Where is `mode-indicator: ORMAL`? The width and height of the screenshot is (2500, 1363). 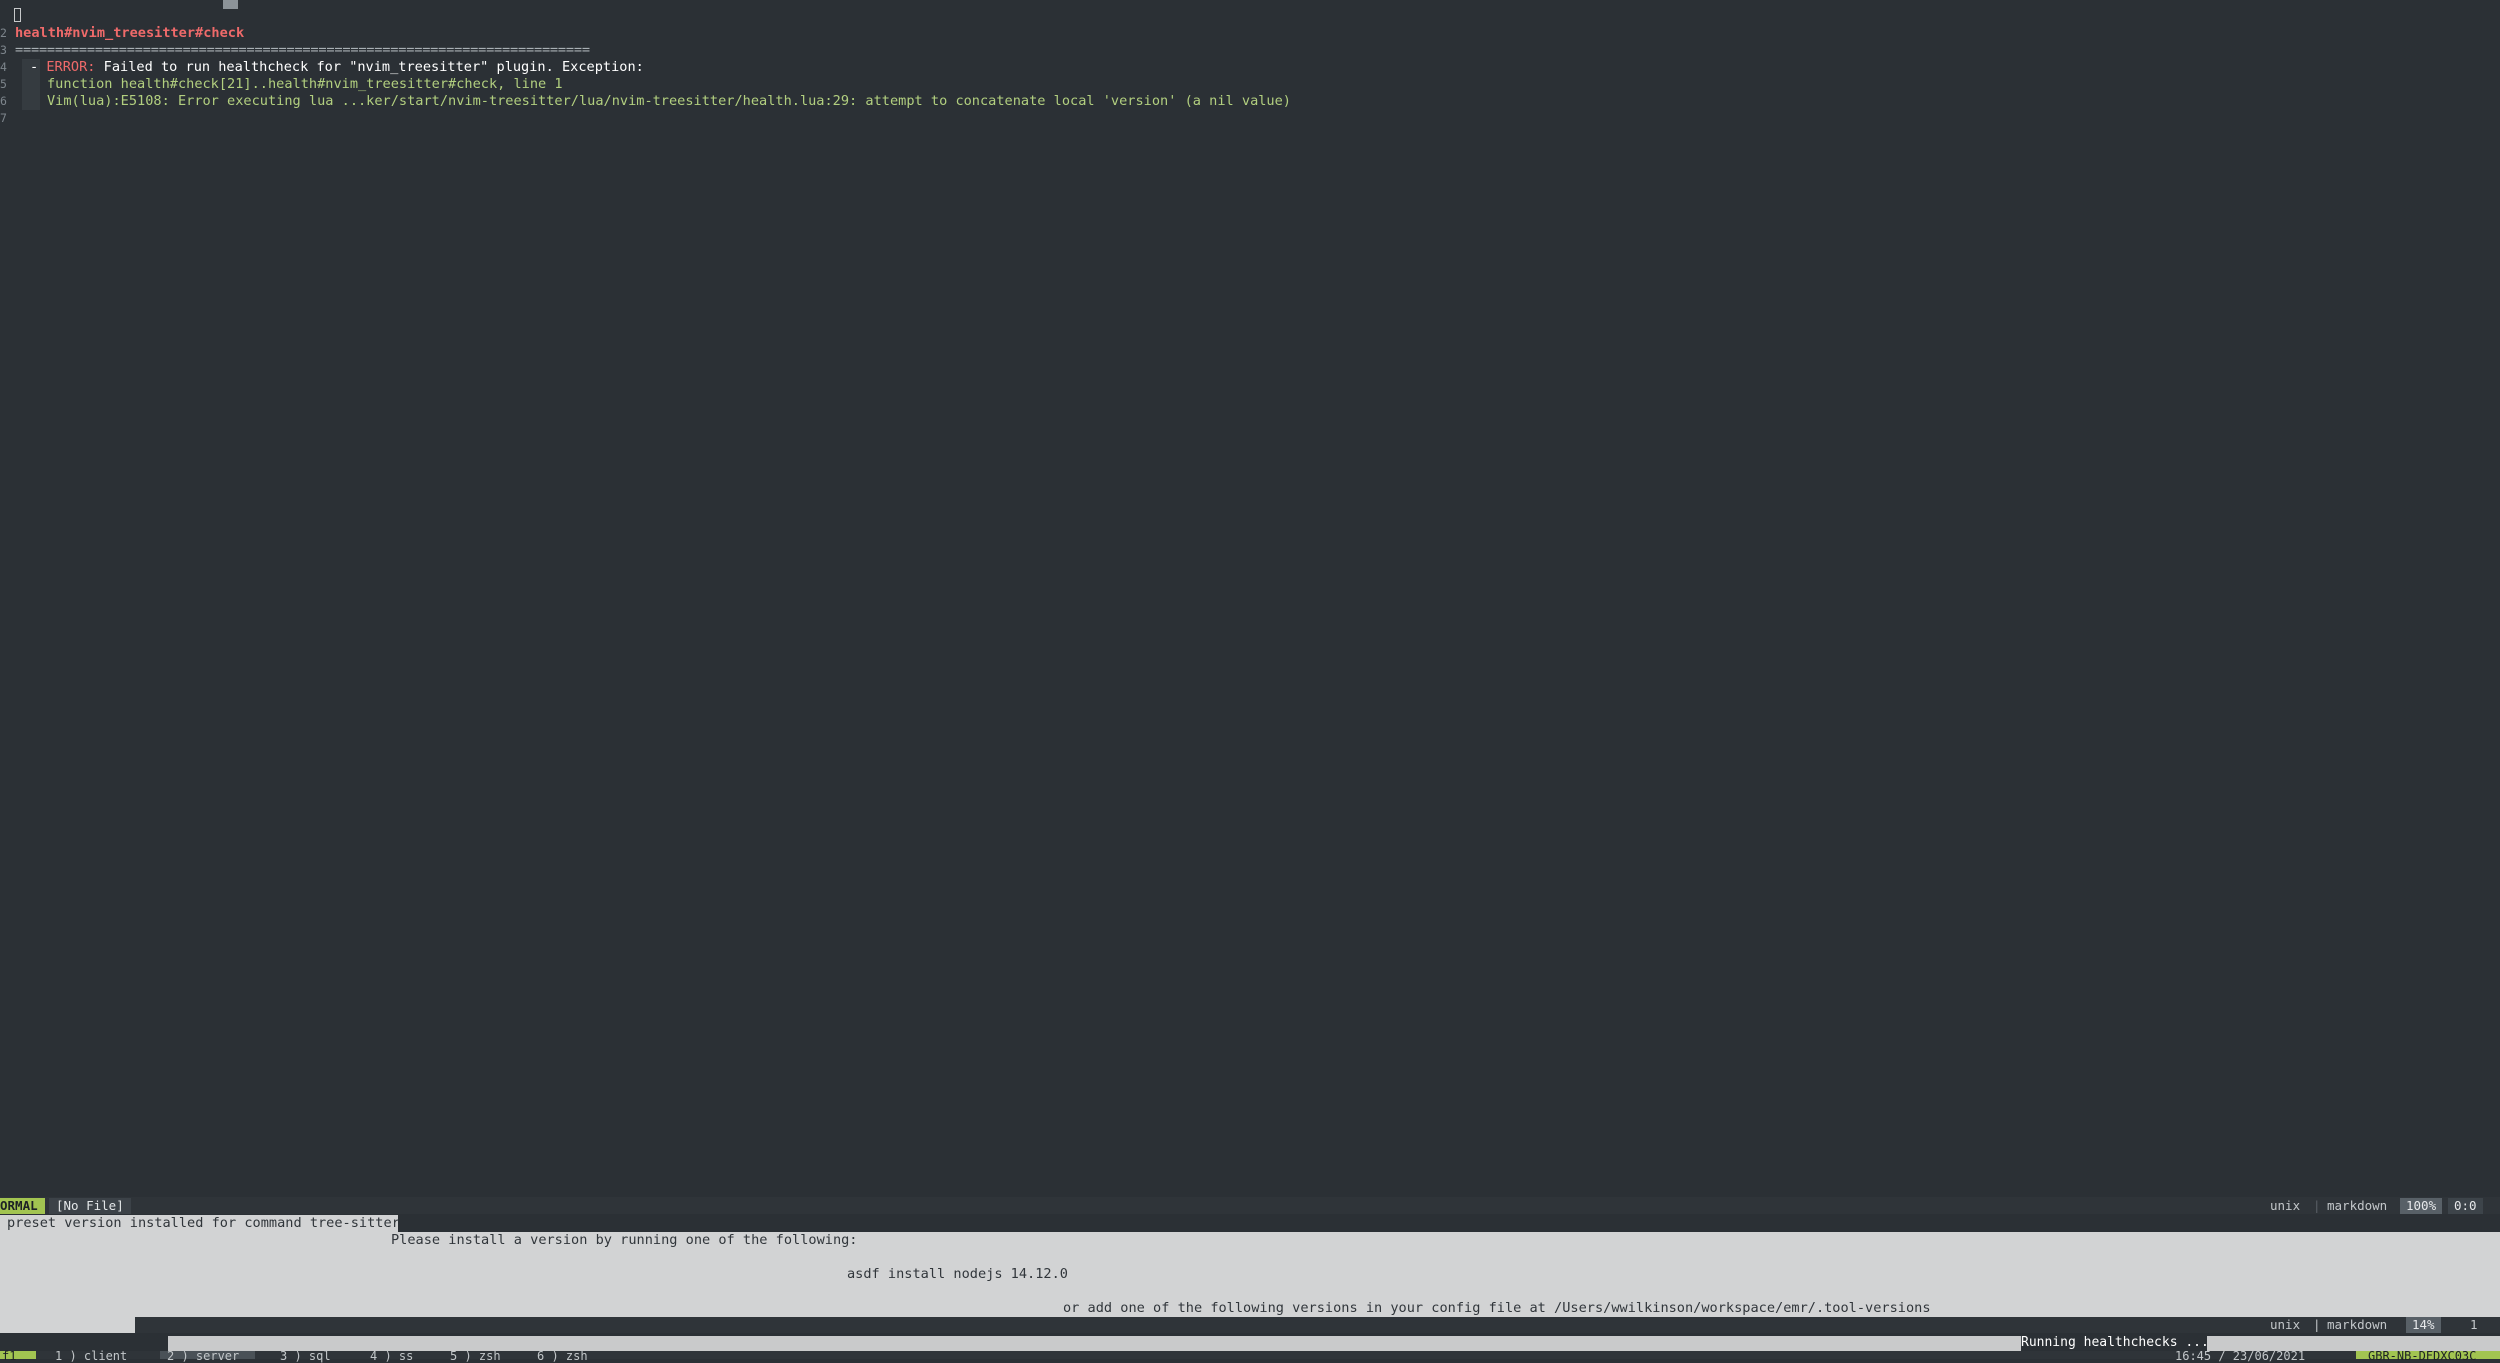 mode-indicator: ORMAL is located at coordinates (22, 1206).